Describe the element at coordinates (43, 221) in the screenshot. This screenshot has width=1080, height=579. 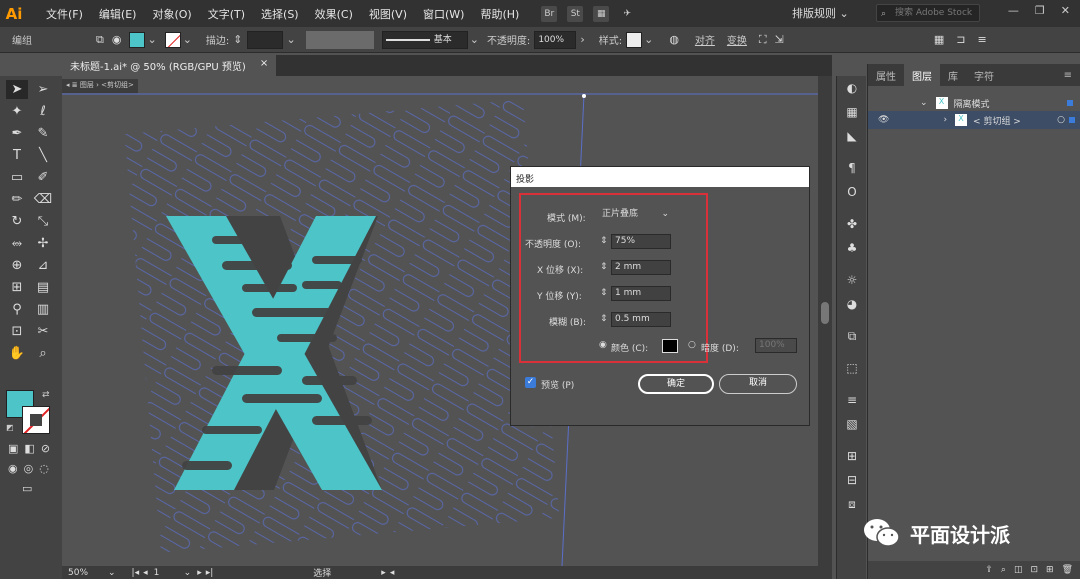
I see `scale-tool-icon: ⤡` at that location.